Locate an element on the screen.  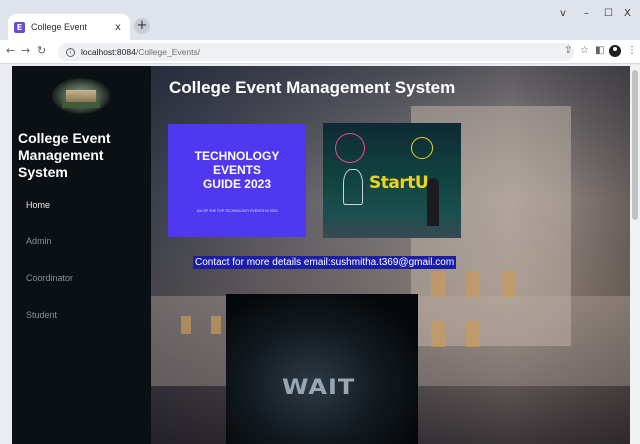
site-favicon-icon: E is located at coordinates (19, 27).